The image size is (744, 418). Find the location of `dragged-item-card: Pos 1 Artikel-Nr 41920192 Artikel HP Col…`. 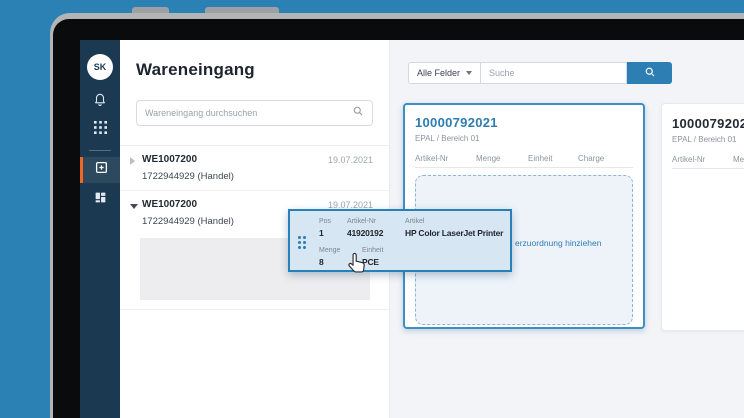

dragged-item-card: Pos 1 Artikel-Nr 41920192 Artikel HP Col… is located at coordinates (400, 240).